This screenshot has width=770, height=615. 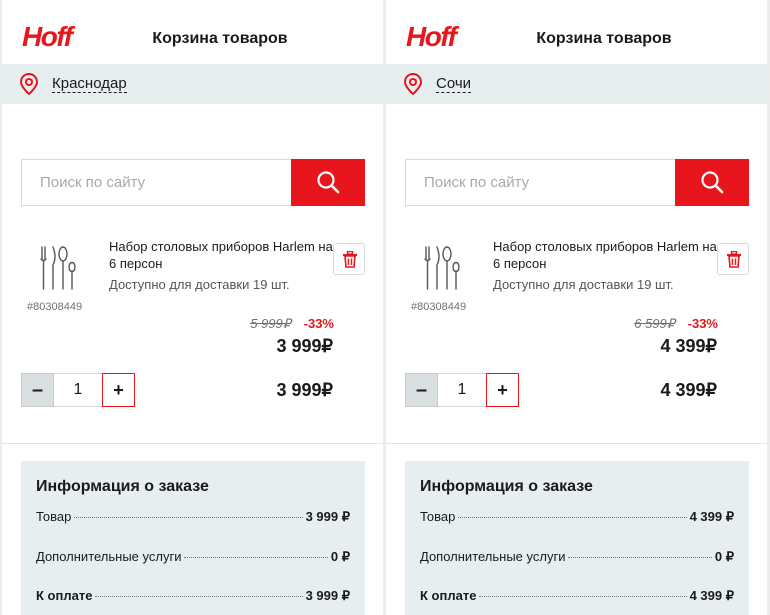 I want to click on city-selector: Сочи, so click(x=576, y=84).